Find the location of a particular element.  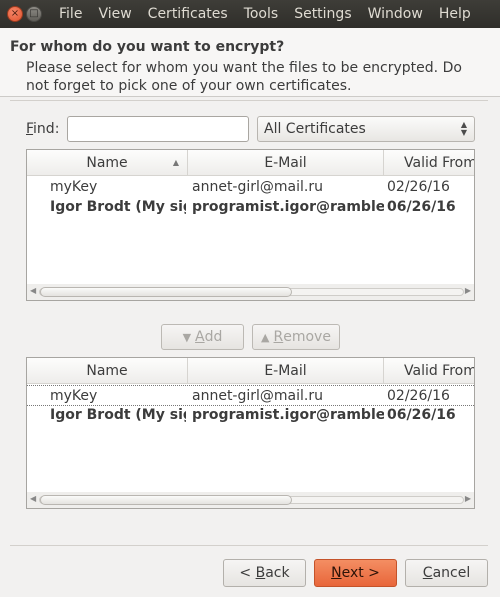

sort-ascending-icon: ▲ is located at coordinates (175, 162).